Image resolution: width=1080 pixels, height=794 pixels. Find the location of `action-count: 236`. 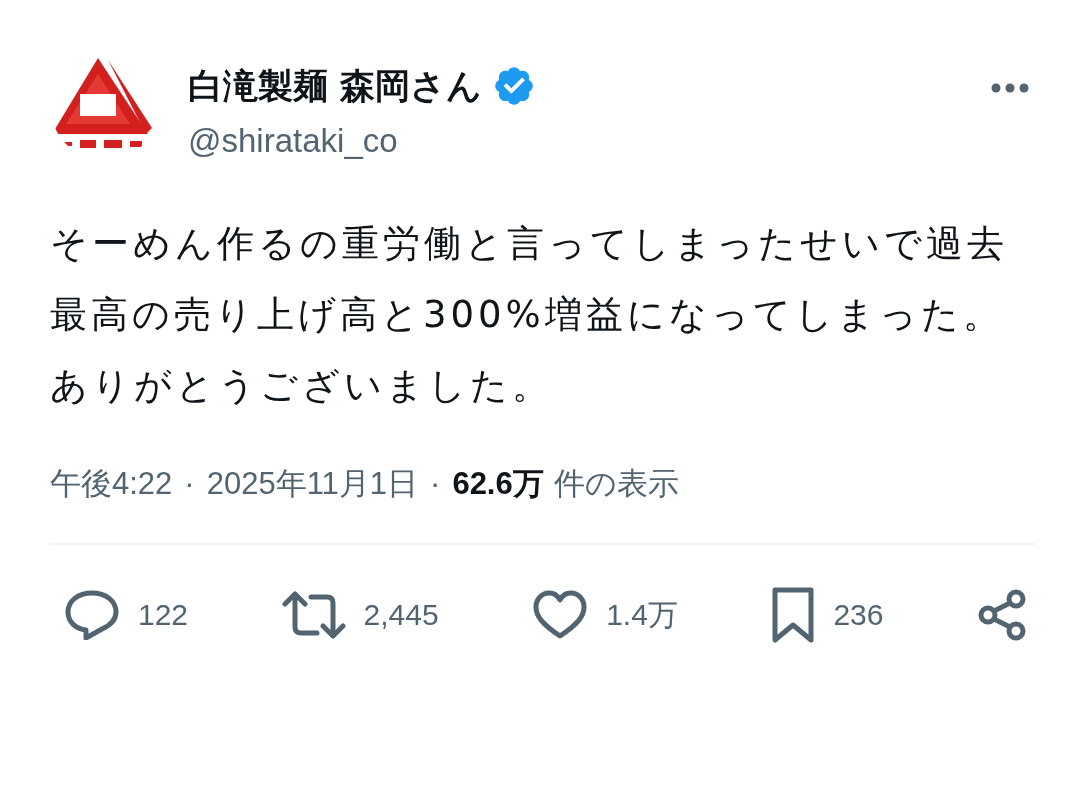

action-count: 236 is located at coordinates (858, 615).